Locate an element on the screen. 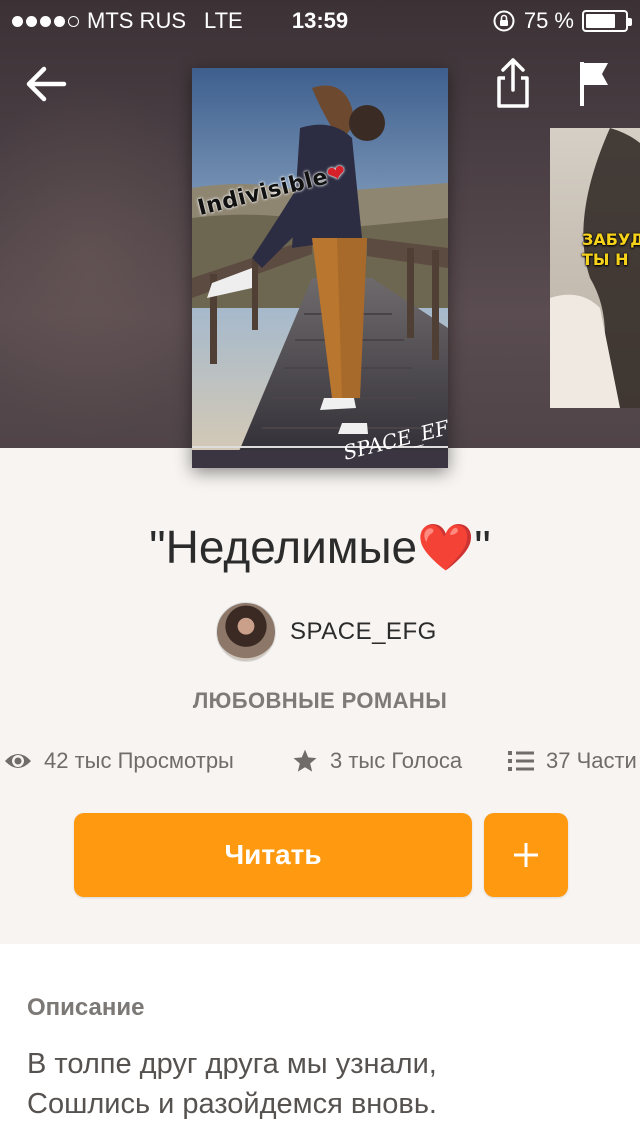 The width and height of the screenshot is (640, 1136). status-right: 75 % is located at coordinates (562, 21).